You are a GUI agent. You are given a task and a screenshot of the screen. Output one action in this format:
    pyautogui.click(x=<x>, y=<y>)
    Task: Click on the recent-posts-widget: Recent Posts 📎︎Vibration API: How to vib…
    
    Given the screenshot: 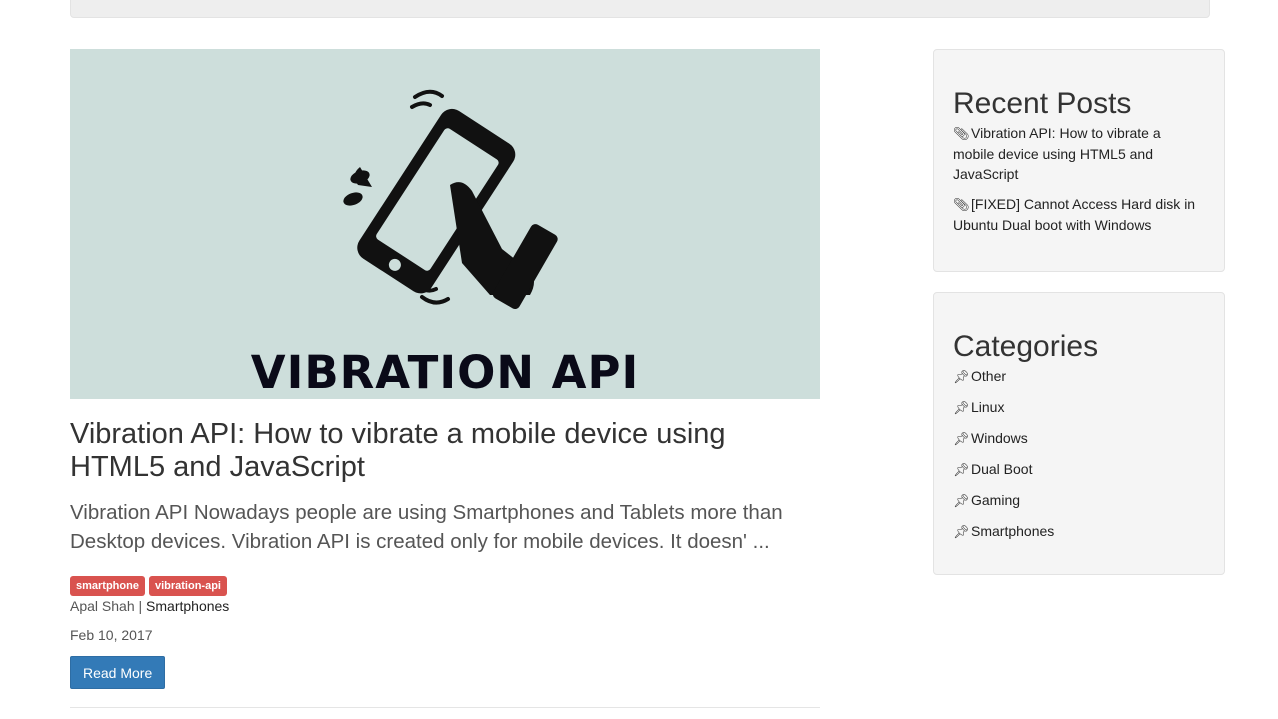 What is the action you would take?
    pyautogui.click(x=1079, y=160)
    